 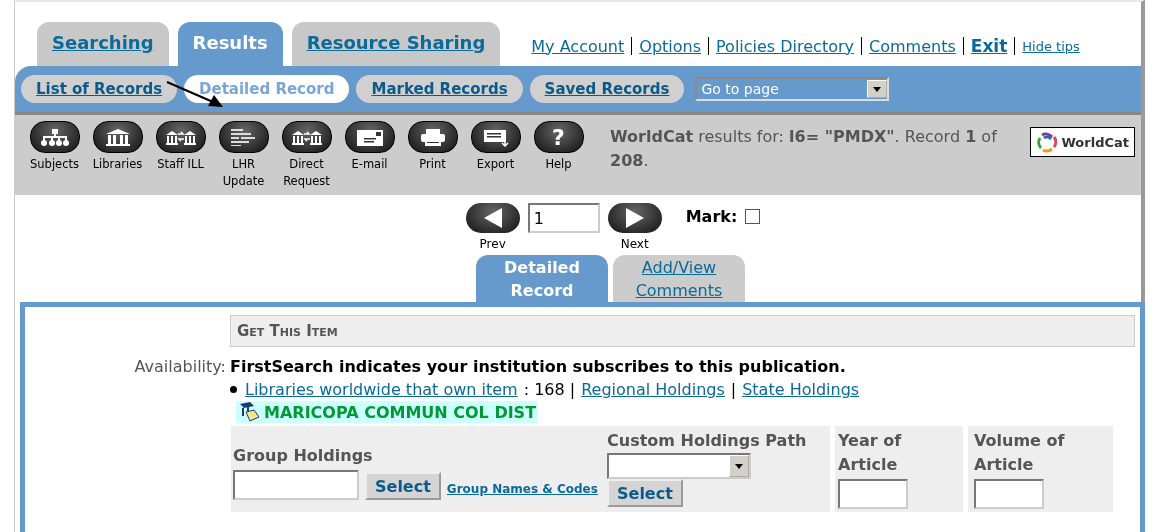 I want to click on year-field, so click(x=873, y=494).